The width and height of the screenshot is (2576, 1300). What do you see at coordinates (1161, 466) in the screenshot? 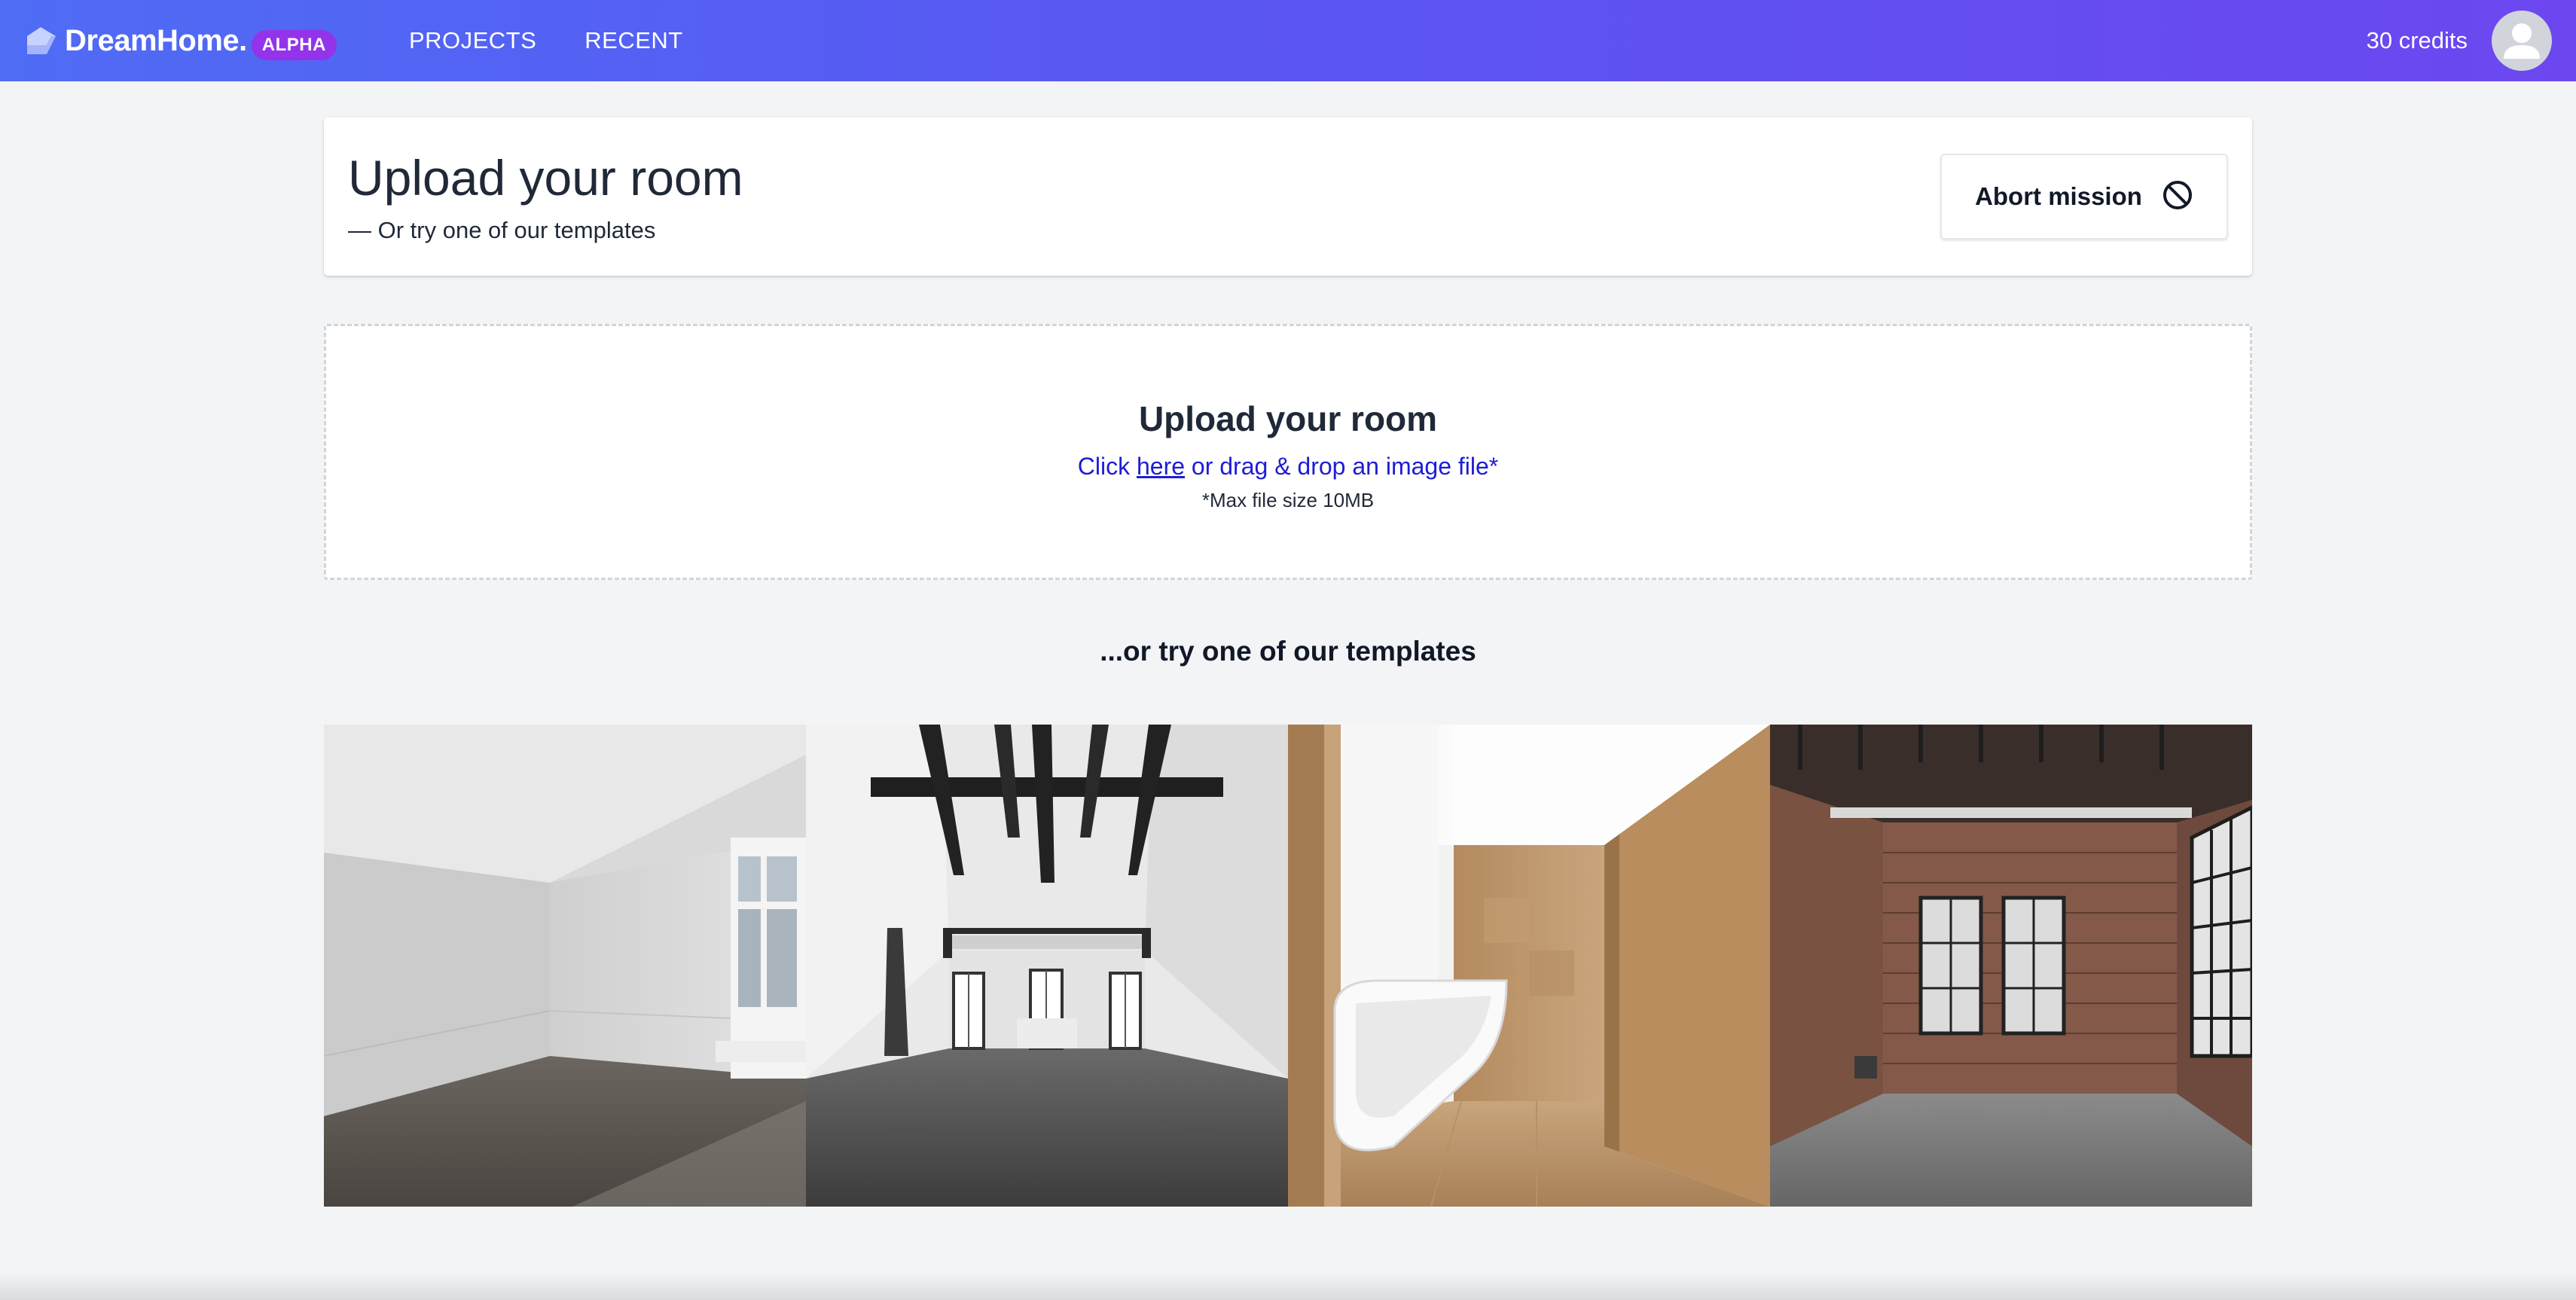
I see `upload-here-link: here` at bounding box center [1161, 466].